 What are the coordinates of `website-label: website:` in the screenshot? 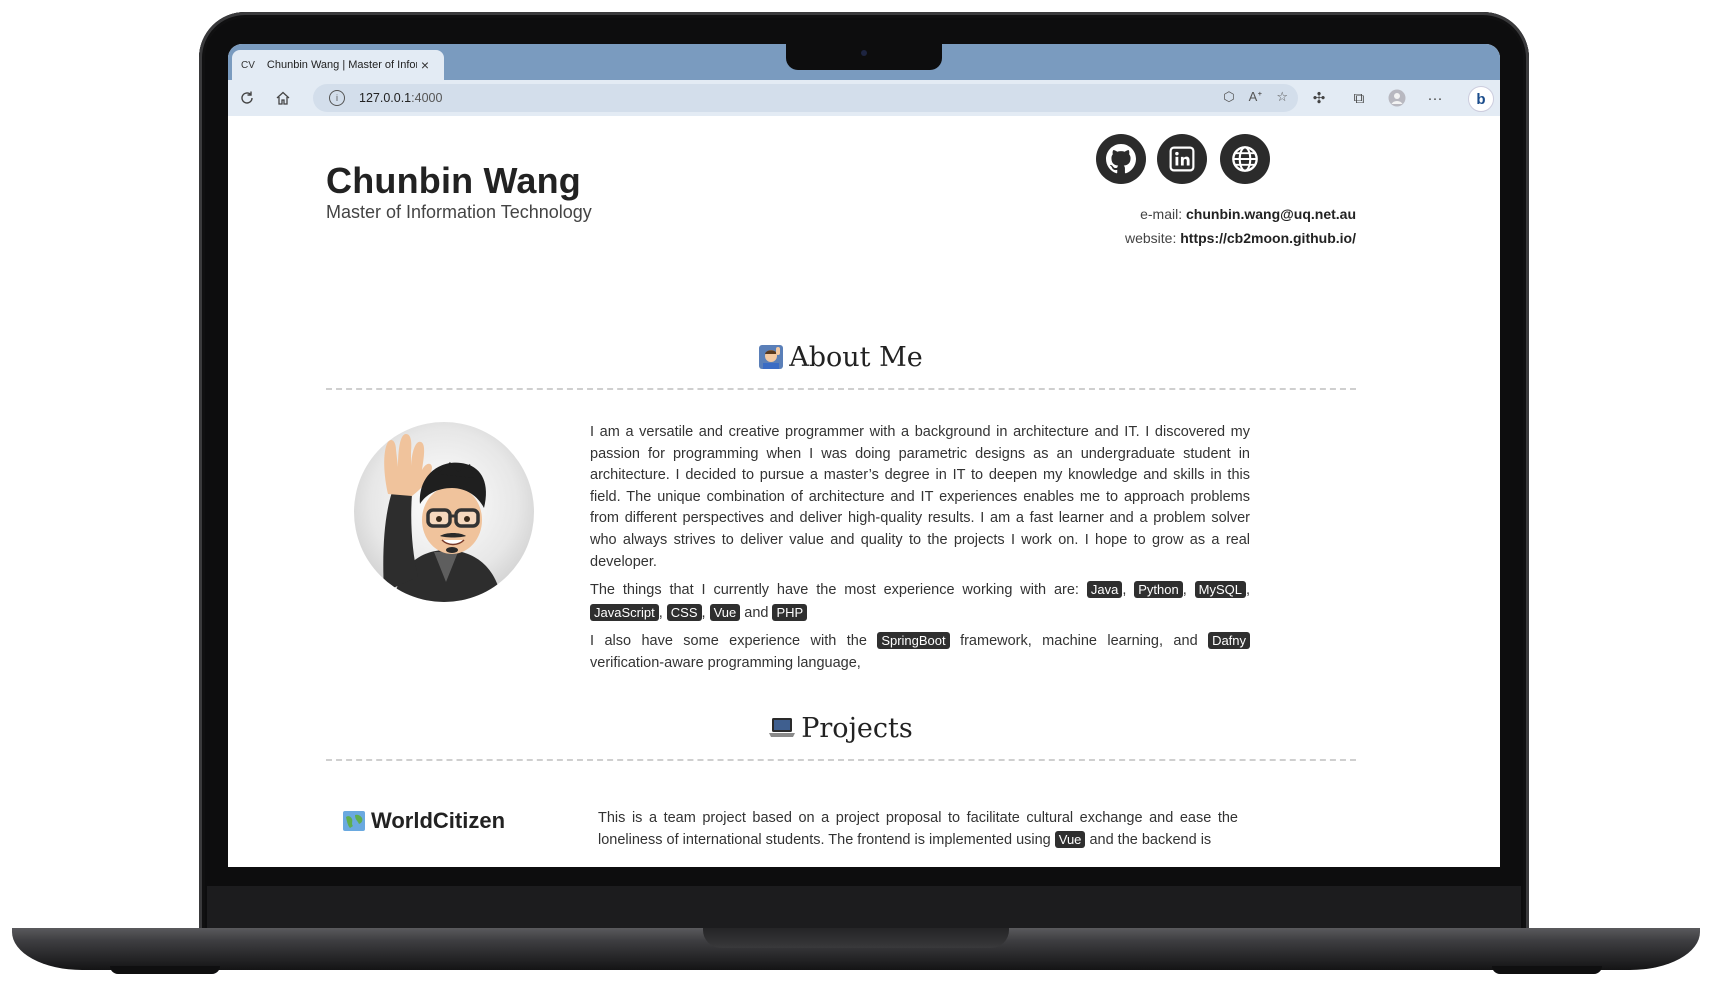 It's located at (1150, 238).